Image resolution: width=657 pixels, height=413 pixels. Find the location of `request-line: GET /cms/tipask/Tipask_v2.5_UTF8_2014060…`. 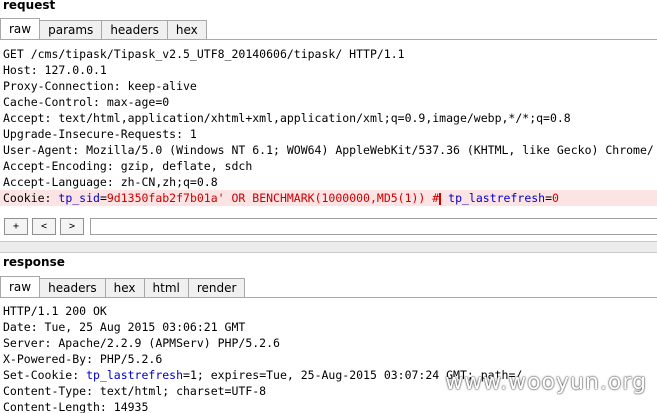

request-line: GET /cms/tipask/Tipask_v2.5_UTF8_2014060… is located at coordinates (204, 54).